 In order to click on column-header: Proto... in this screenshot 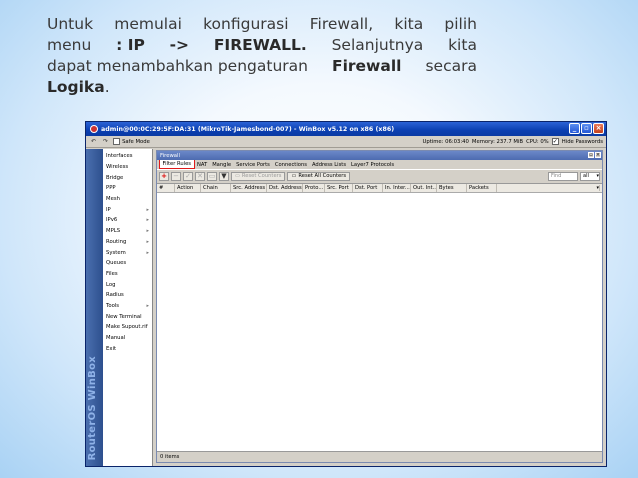, I will do `click(314, 188)`.